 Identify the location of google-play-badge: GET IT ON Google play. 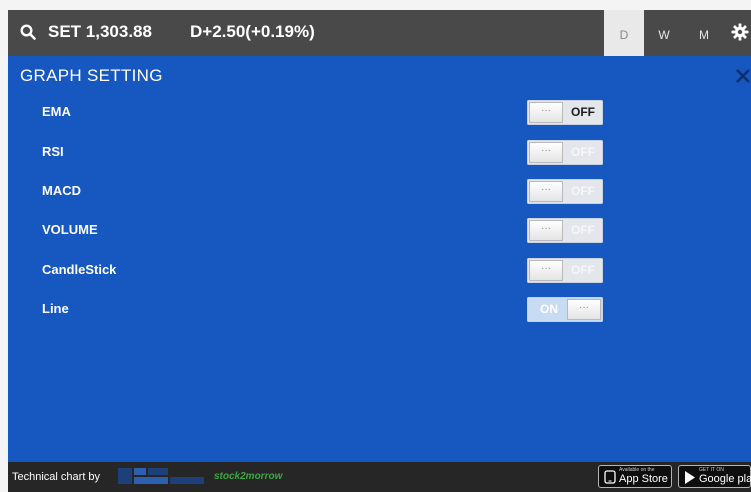
(714, 476).